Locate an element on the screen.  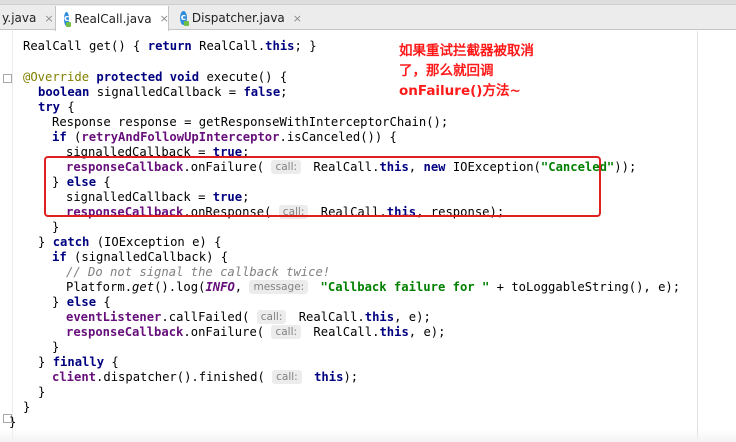
code-comment: // Do not signal the callback twice! is located at coordinates (198, 272).